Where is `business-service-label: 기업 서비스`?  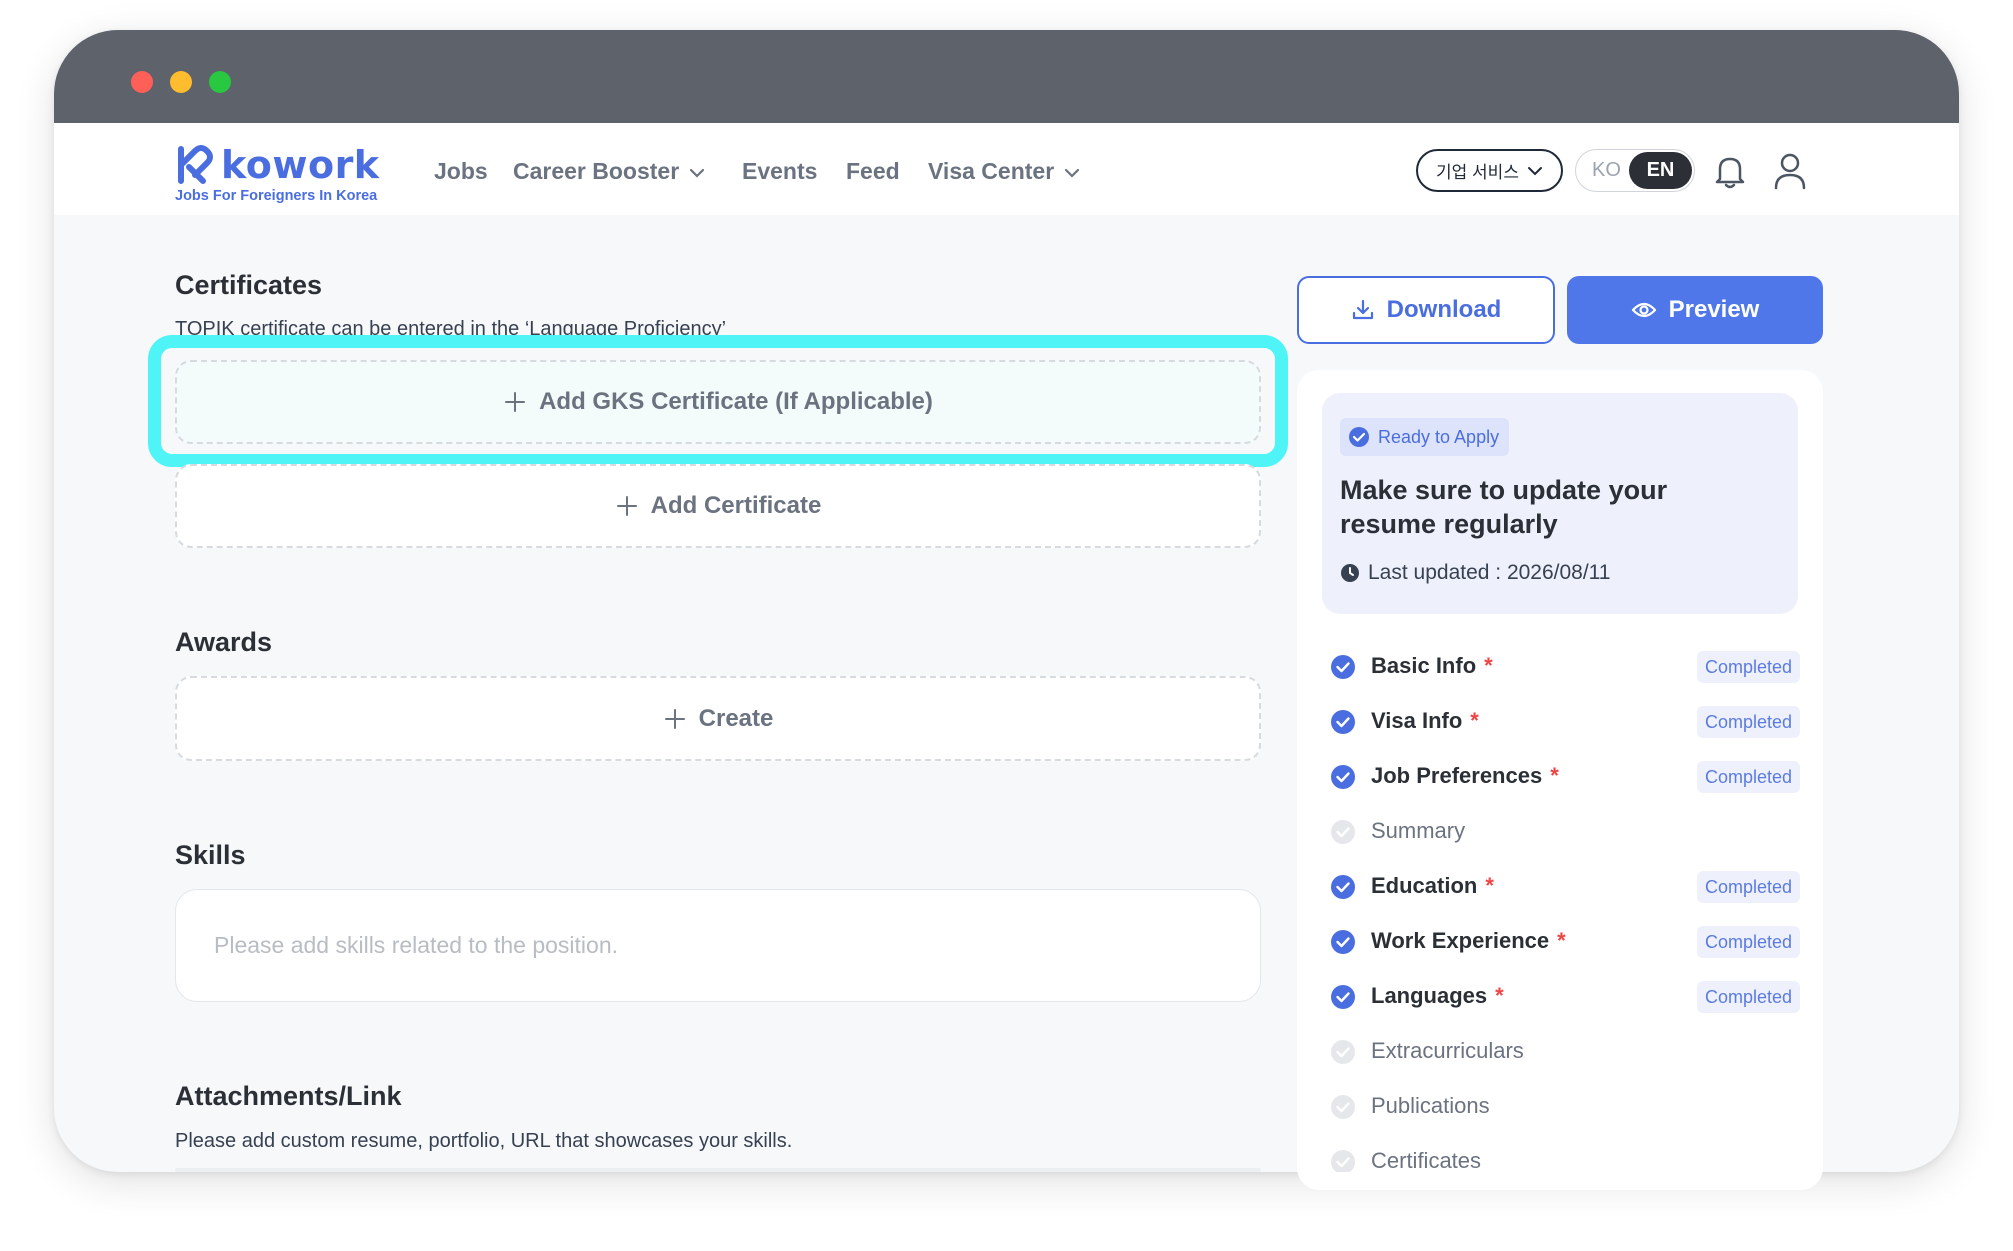 business-service-label: 기업 서비스 is located at coordinates (1477, 172).